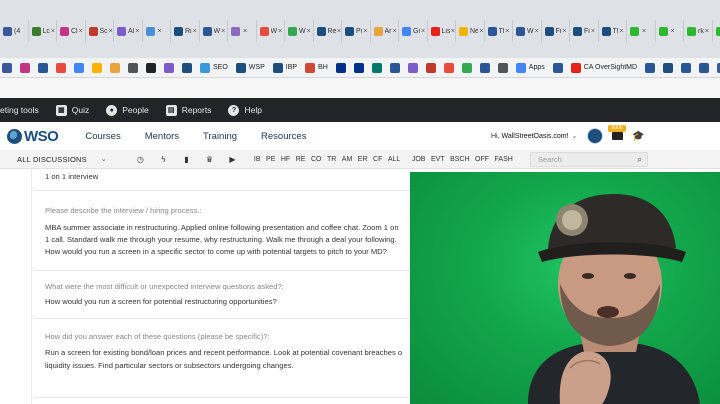 The image size is (720, 404). I want to click on bookmark-item: SEO, so click(214, 67).